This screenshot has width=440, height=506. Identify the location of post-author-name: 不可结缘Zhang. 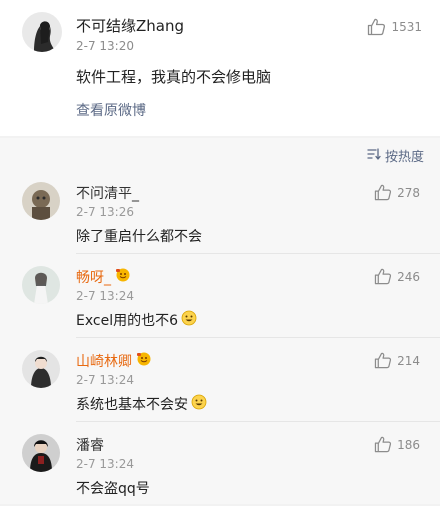
(130, 25).